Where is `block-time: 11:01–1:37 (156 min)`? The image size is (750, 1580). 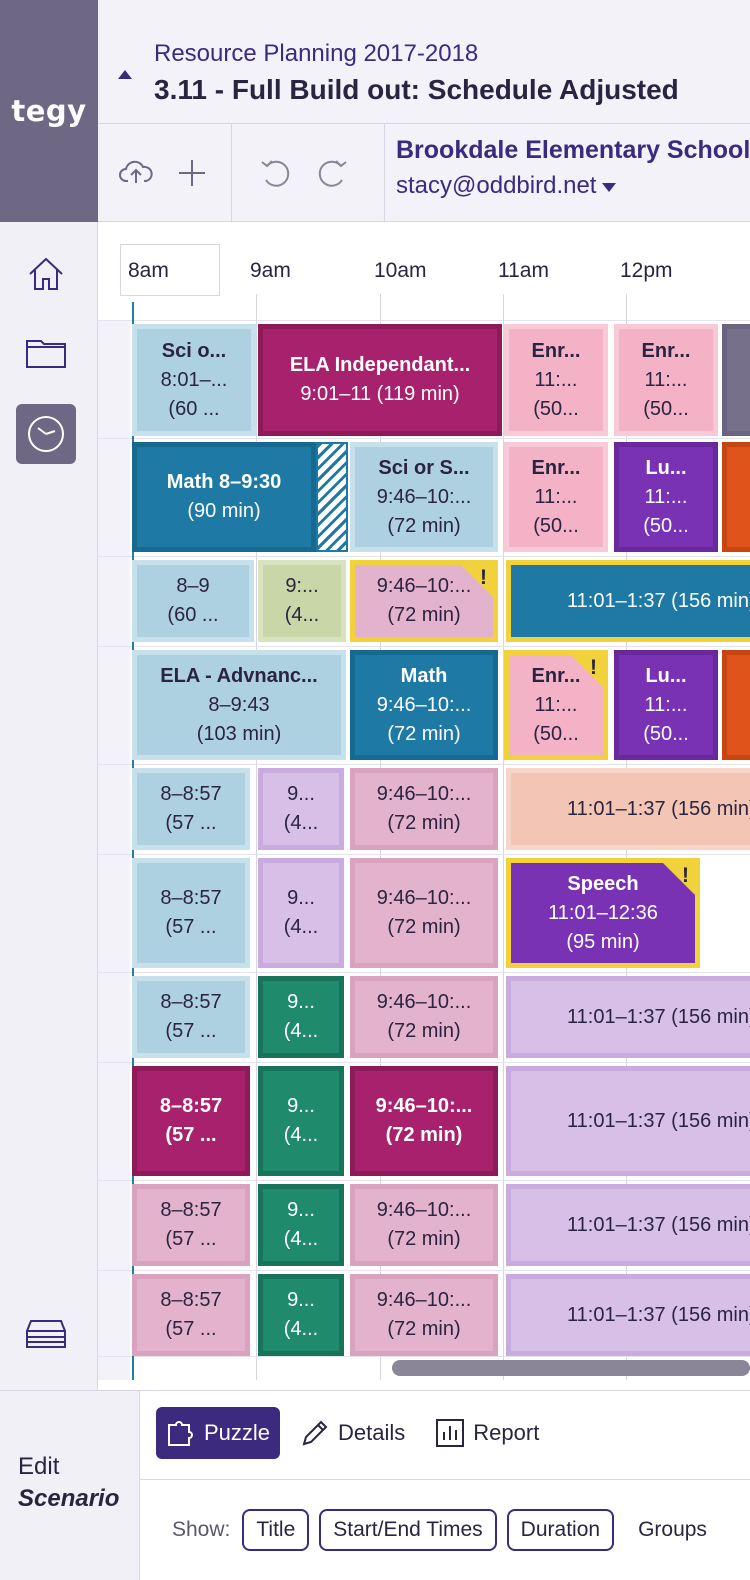 block-time: 11:01–1:37 (156 min) is located at coordinates (658, 1120).